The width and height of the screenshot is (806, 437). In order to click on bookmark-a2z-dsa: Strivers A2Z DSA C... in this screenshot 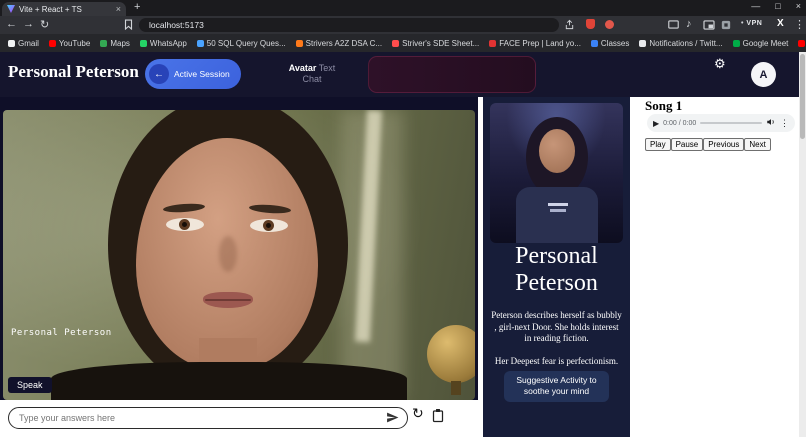, I will do `click(338, 43)`.